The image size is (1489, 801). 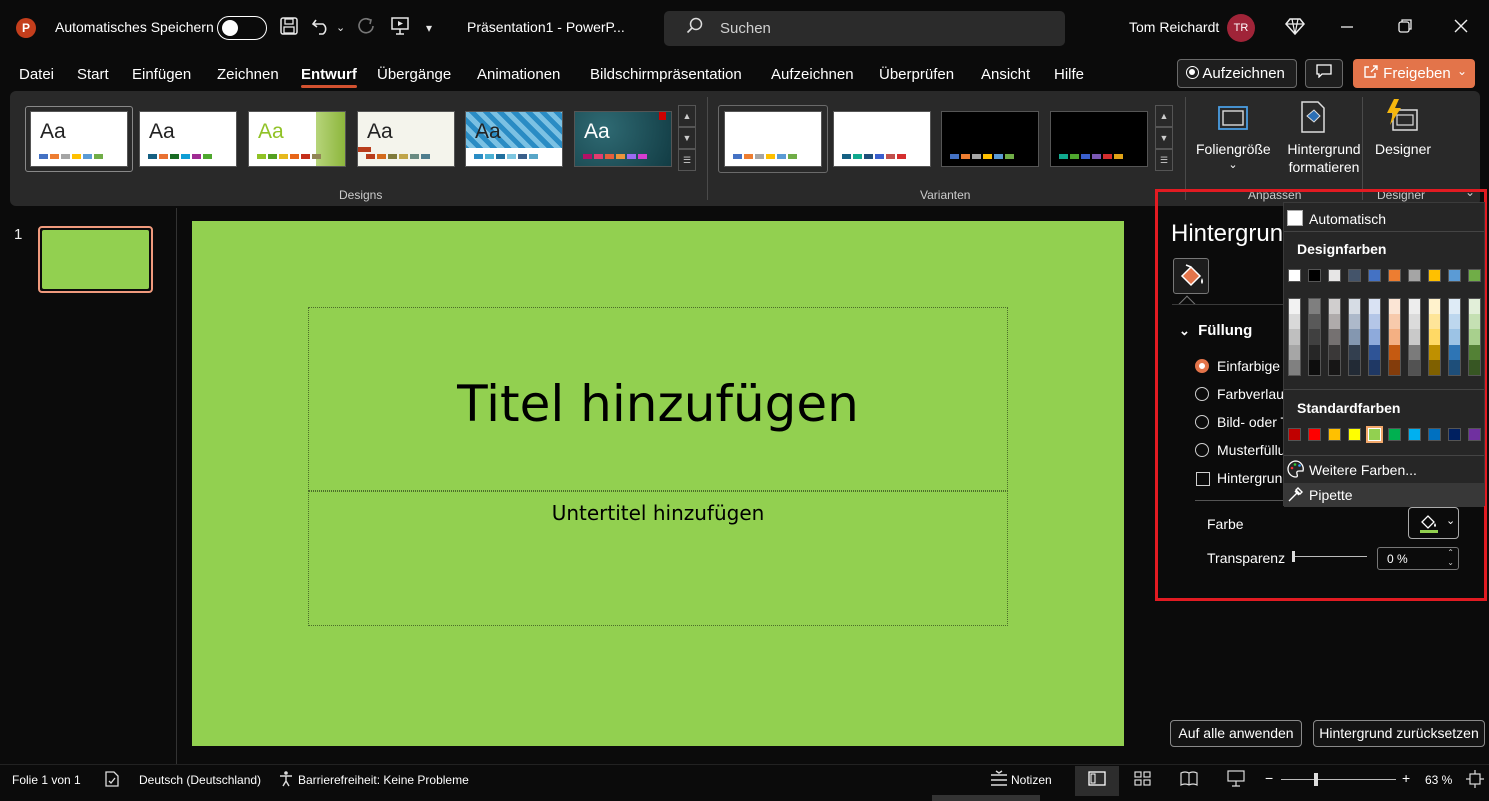 I want to click on theme-ion-boardroom: Aa, so click(x=623, y=139).